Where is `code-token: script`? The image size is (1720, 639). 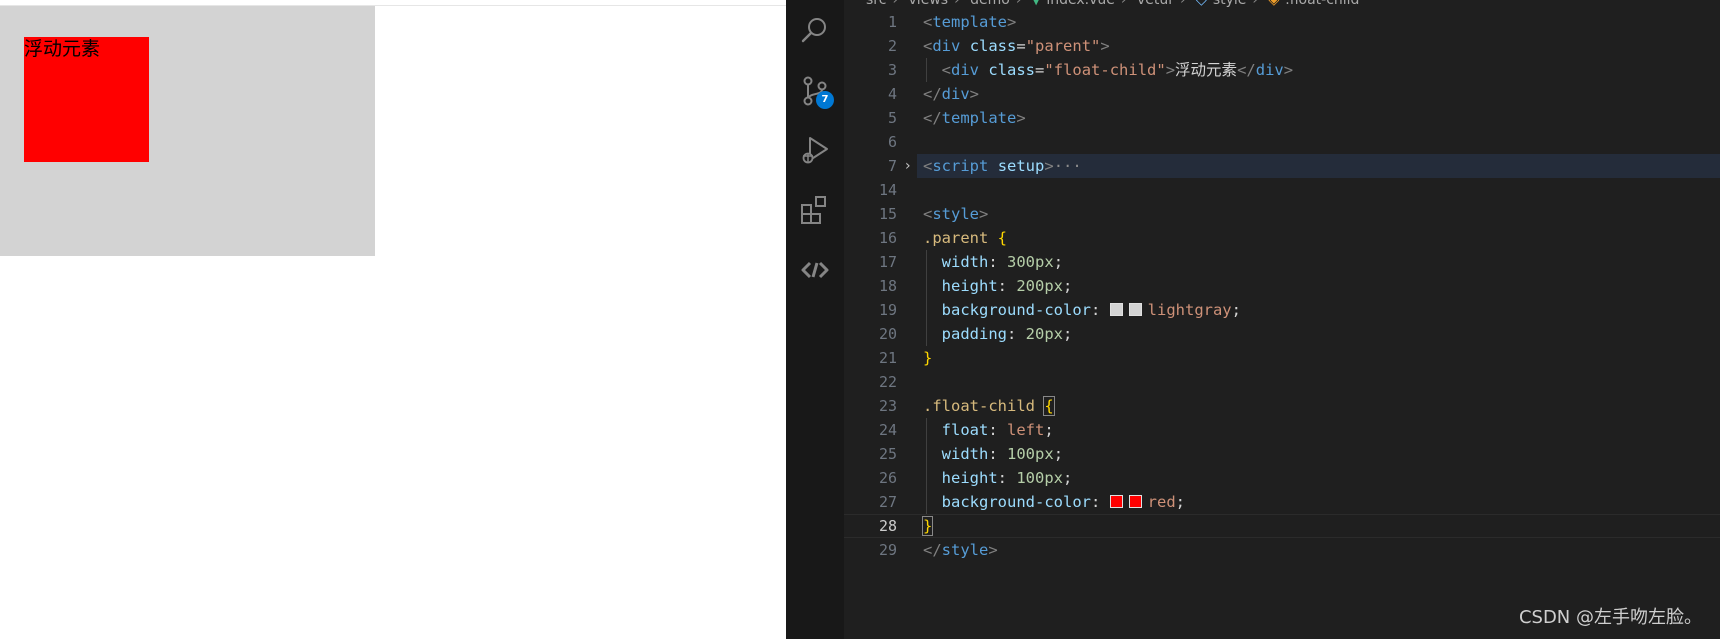 code-token: script is located at coordinates (960, 166).